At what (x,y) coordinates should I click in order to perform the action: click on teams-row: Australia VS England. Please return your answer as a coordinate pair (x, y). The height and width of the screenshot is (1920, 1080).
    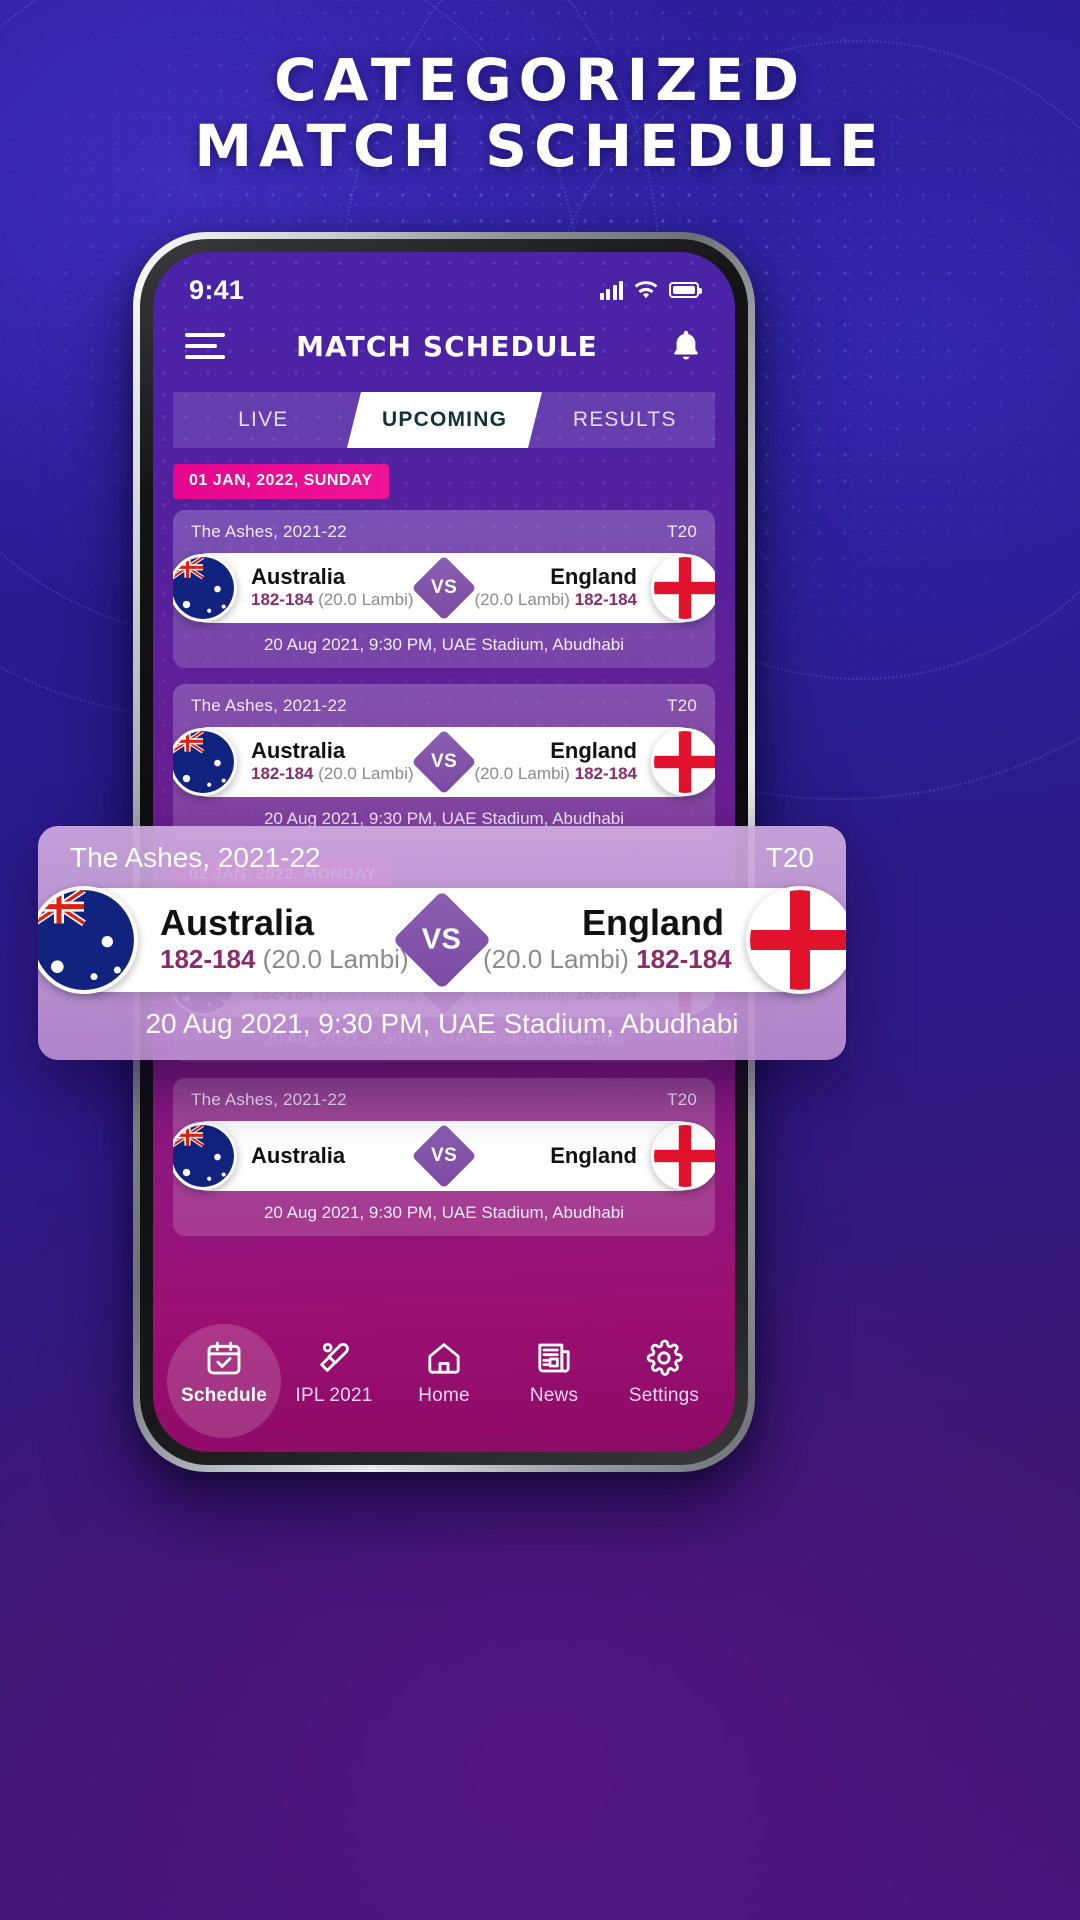
    Looking at the image, I should click on (444, 1156).